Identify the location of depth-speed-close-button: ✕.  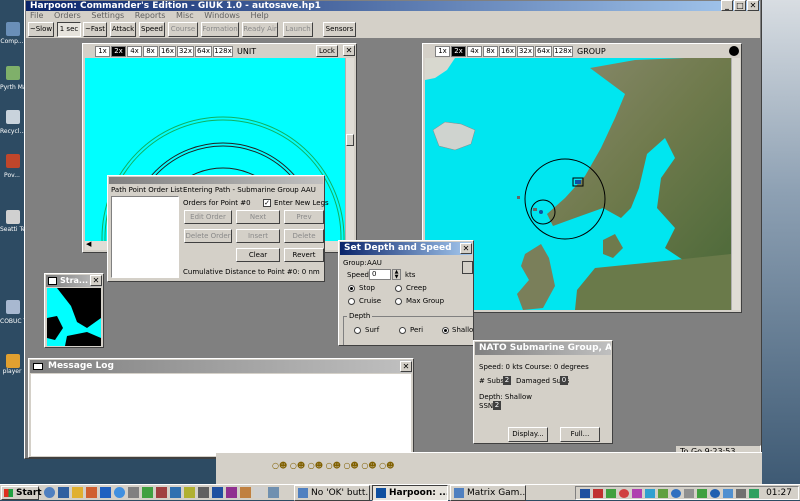
(466, 248).